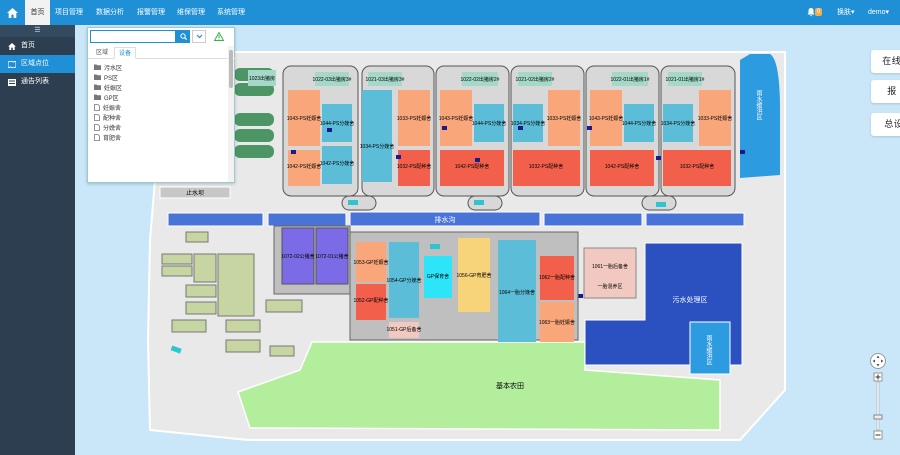 The image size is (900, 455). Describe the element at coordinates (708, 350) in the screenshot. I see `rain-buffer-label-2: 雨水缓洪区` at that location.